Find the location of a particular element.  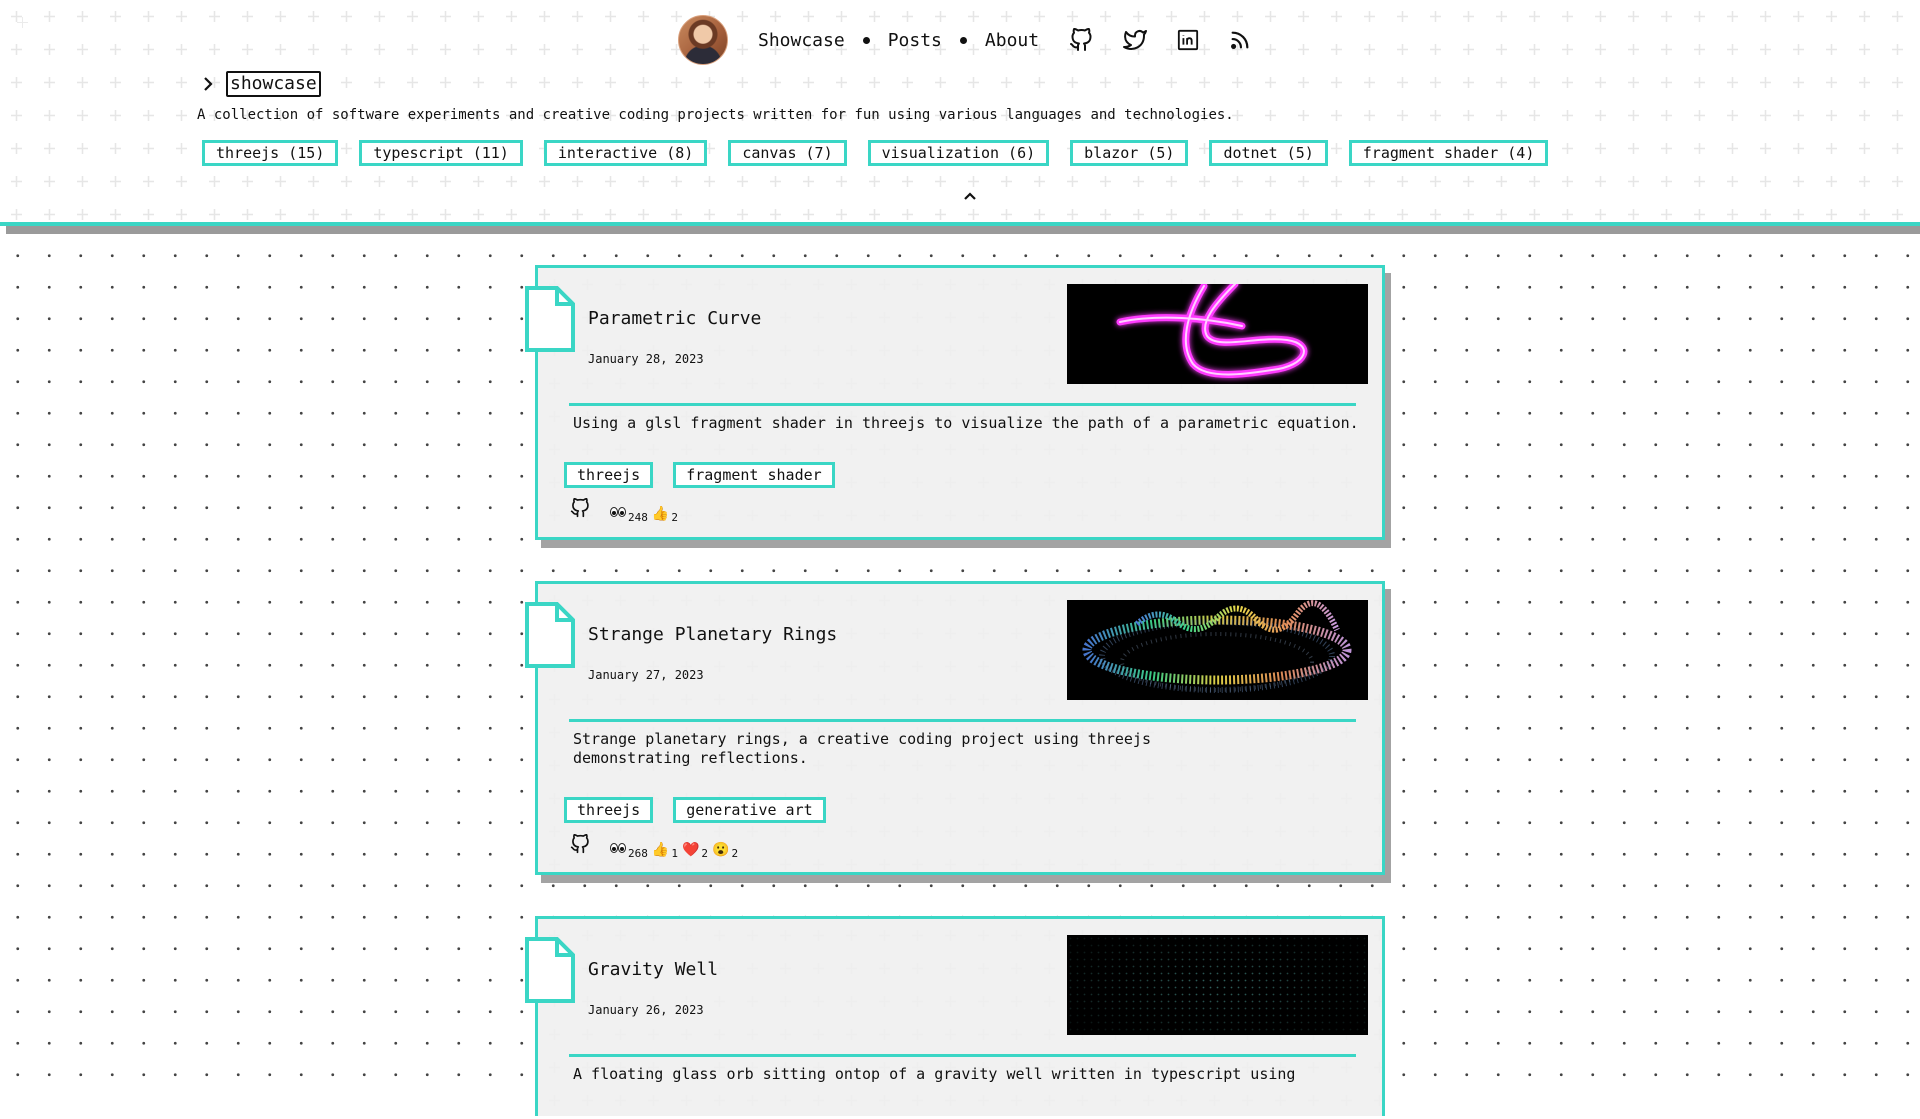

post-title: Strange Planetary Rings is located at coordinates (712, 634).